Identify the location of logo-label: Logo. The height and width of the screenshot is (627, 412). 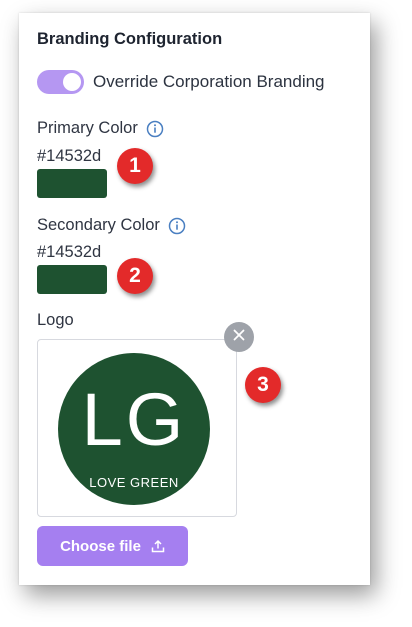
(55, 320).